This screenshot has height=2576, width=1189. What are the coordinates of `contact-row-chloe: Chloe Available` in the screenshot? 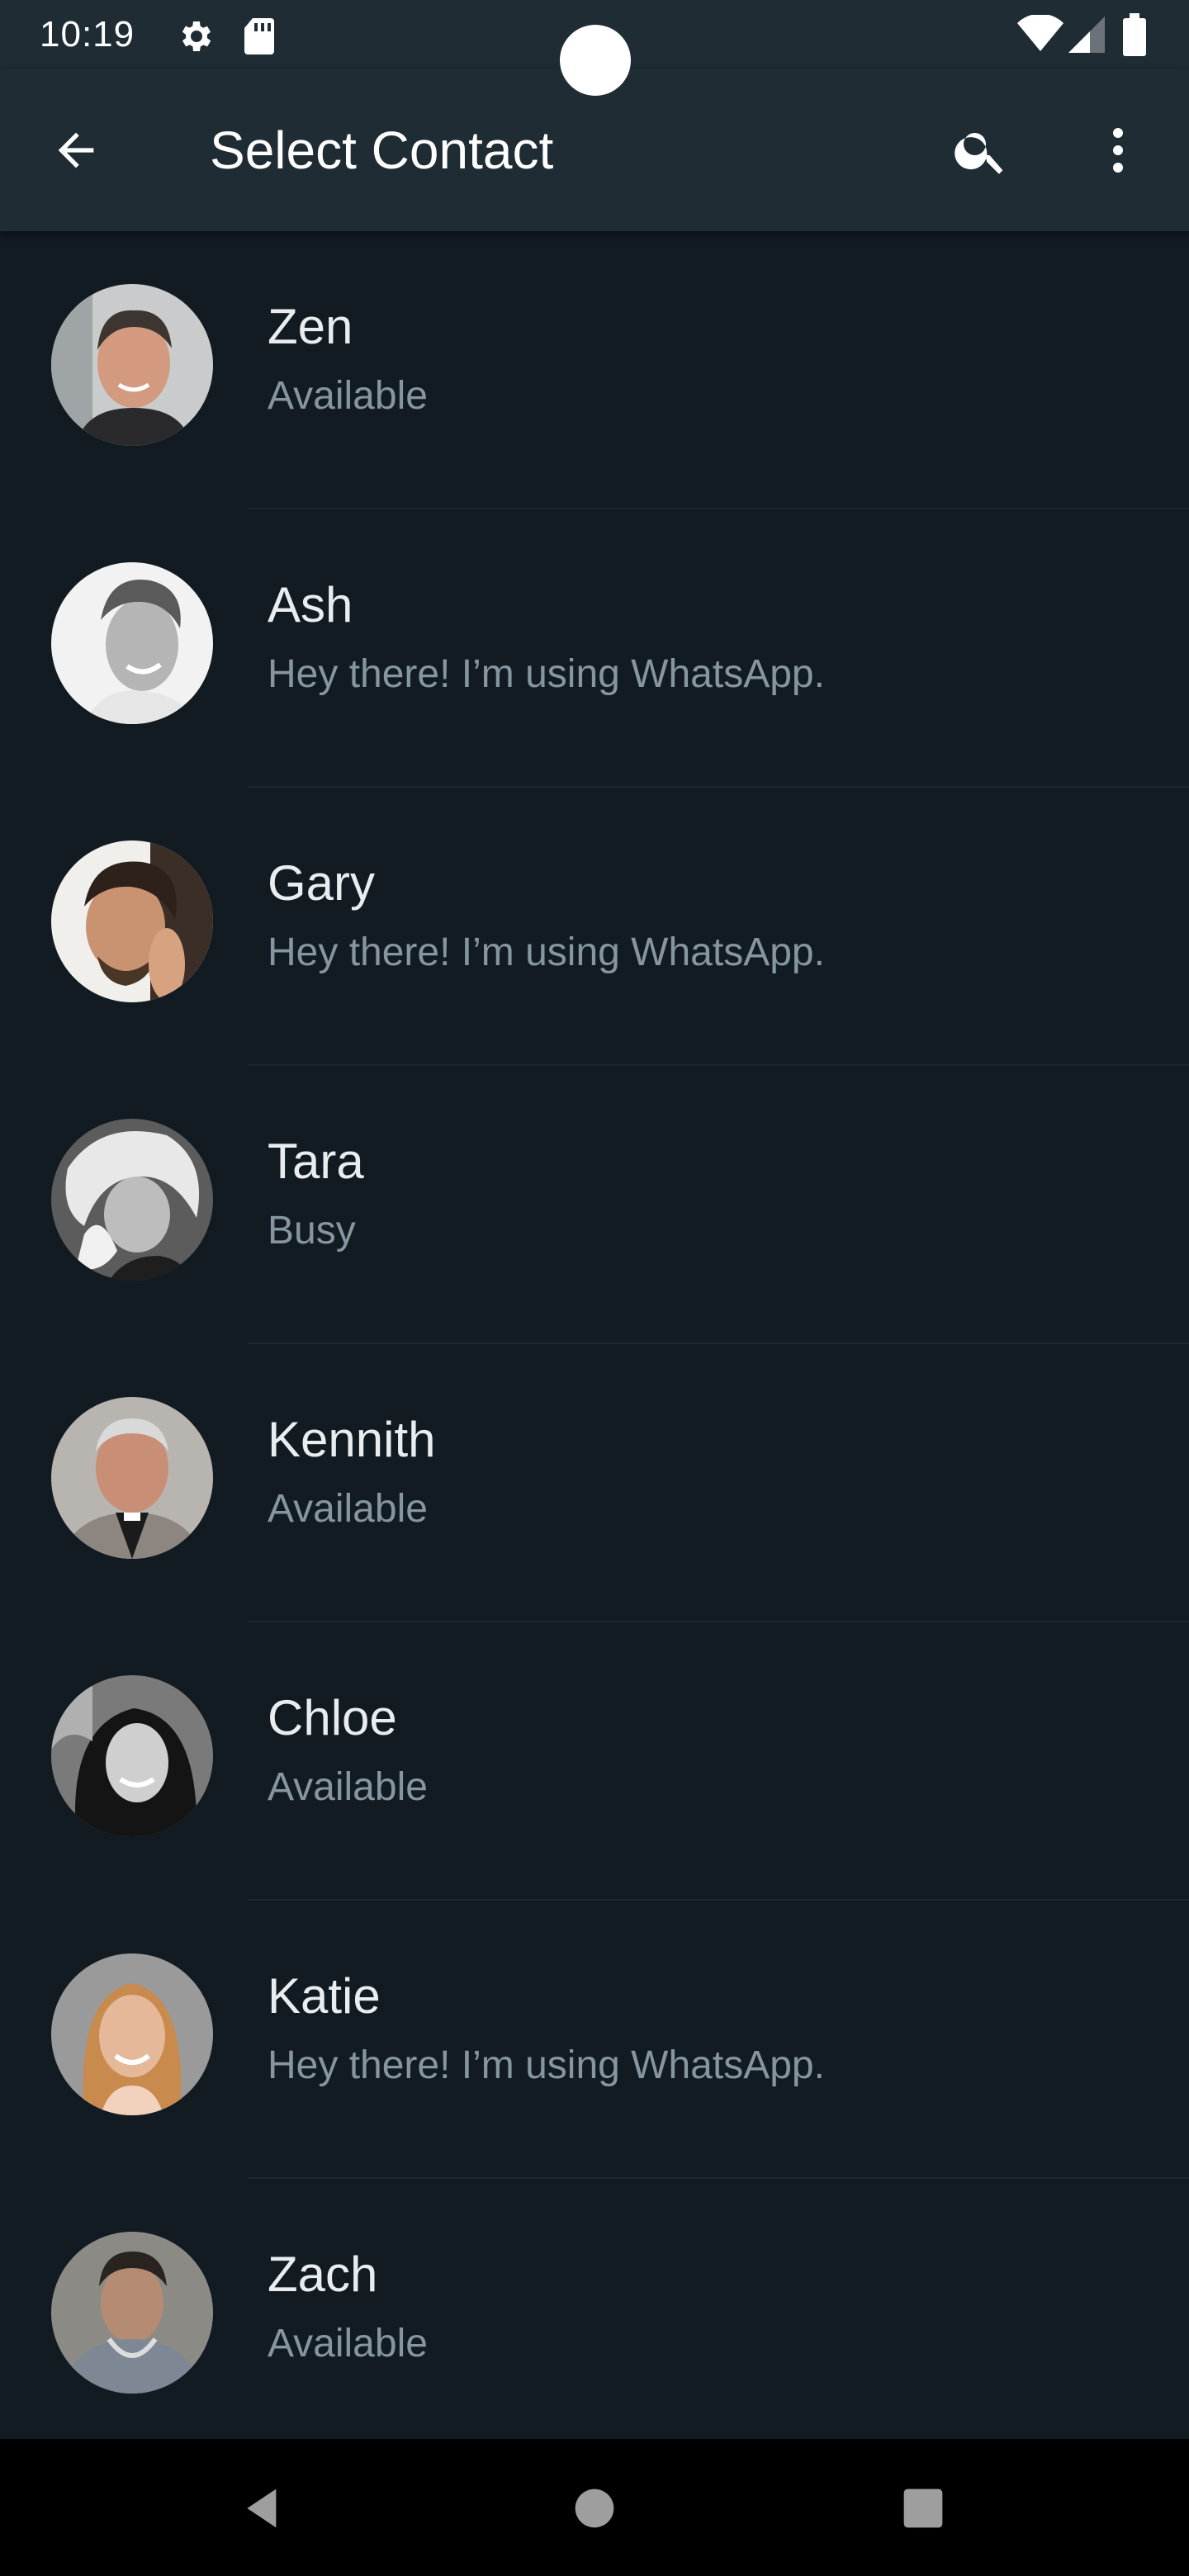 It's located at (594, 1761).